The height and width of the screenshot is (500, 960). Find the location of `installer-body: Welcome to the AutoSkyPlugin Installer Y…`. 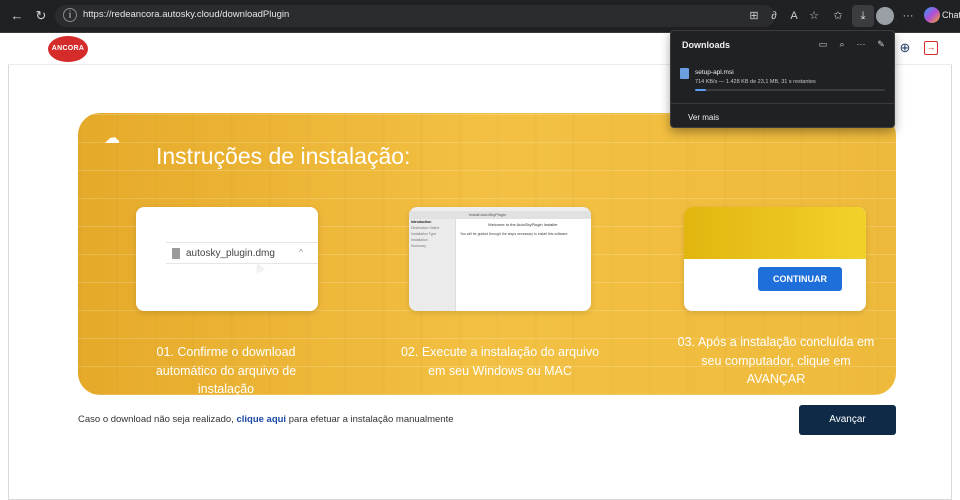

installer-body: Welcome to the AutoSkyPlugin Installer Y… is located at coordinates (523, 265).